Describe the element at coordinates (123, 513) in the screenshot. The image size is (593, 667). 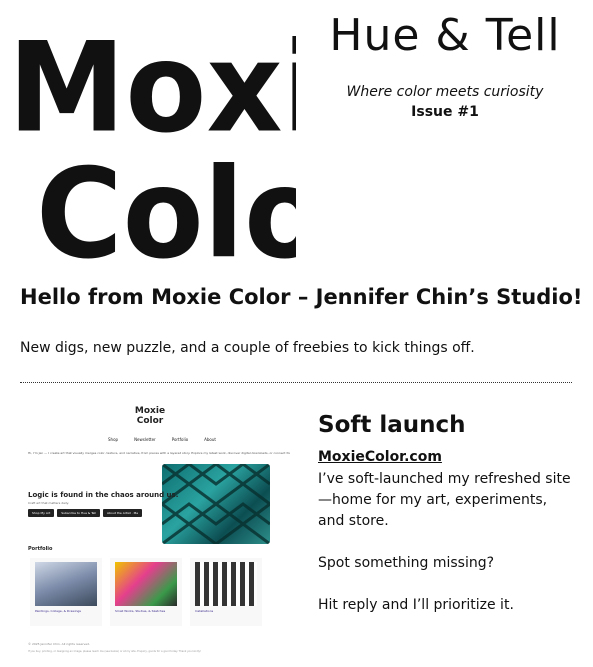
I see `mini-about-button: About the Artist · Me` at that location.